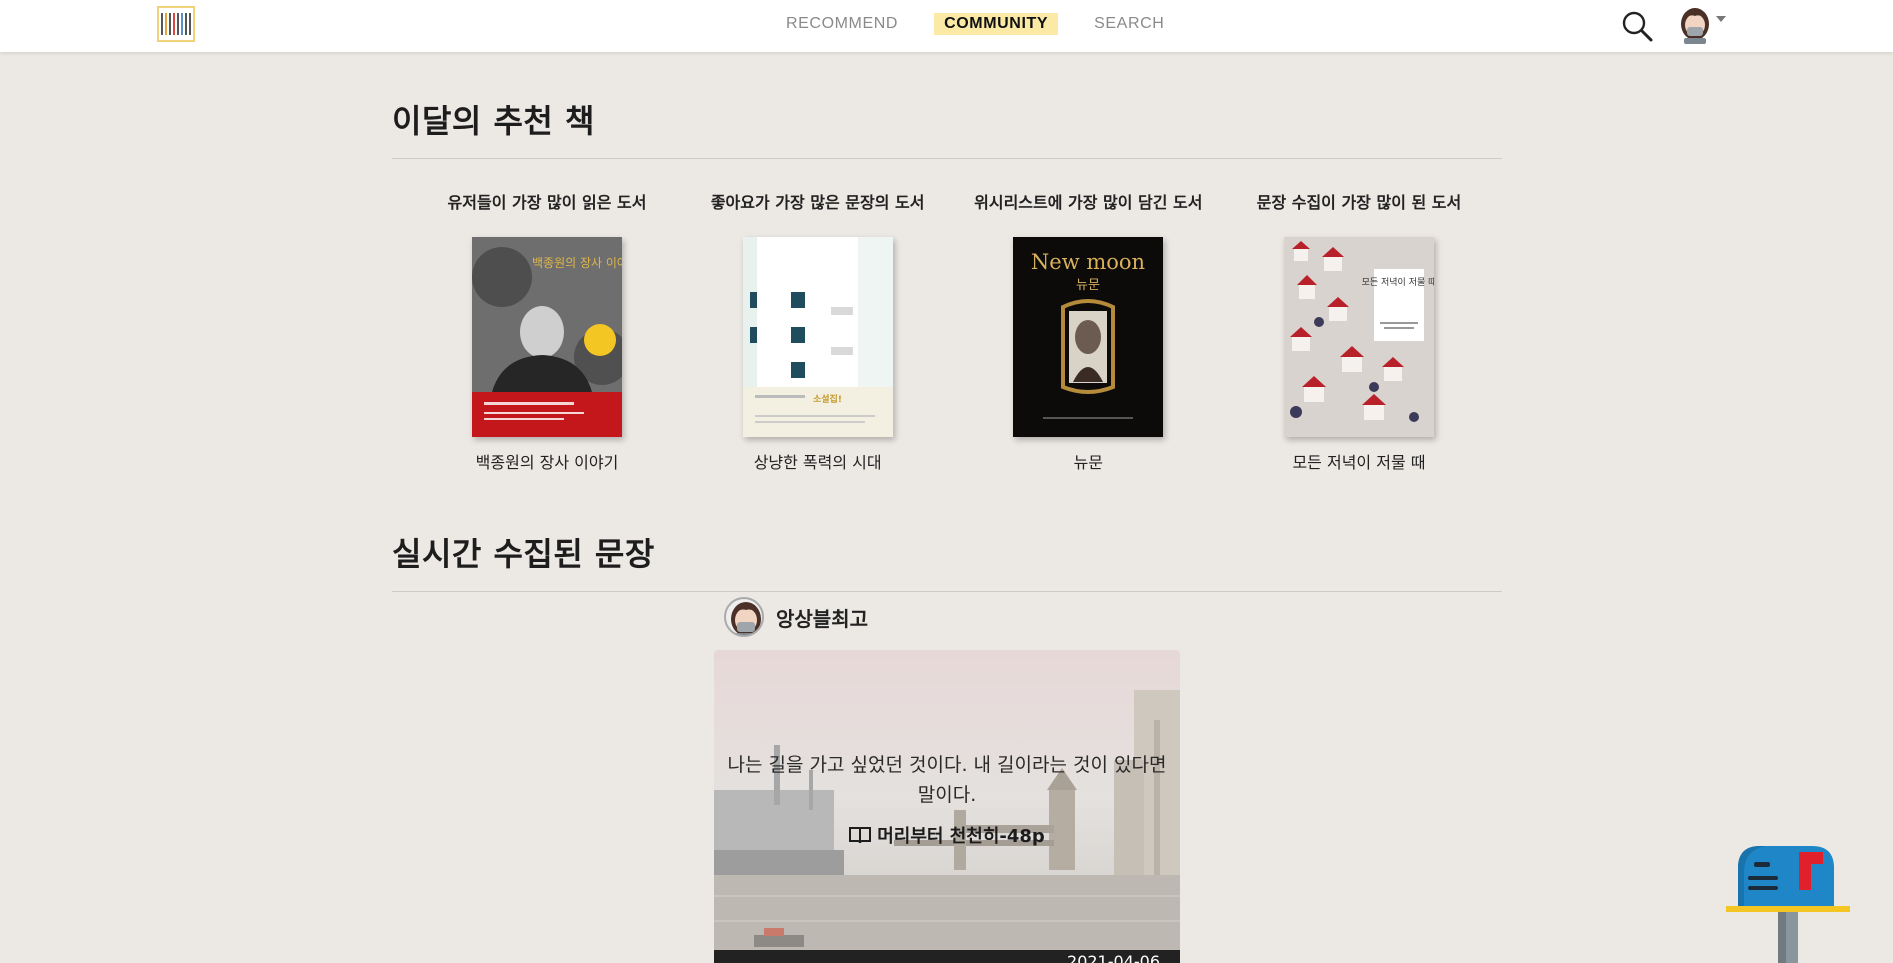 This screenshot has height=963, width=1893. Describe the element at coordinates (577, 263) in the screenshot. I see `cover-title: 백종원의 장사 이야기` at that location.